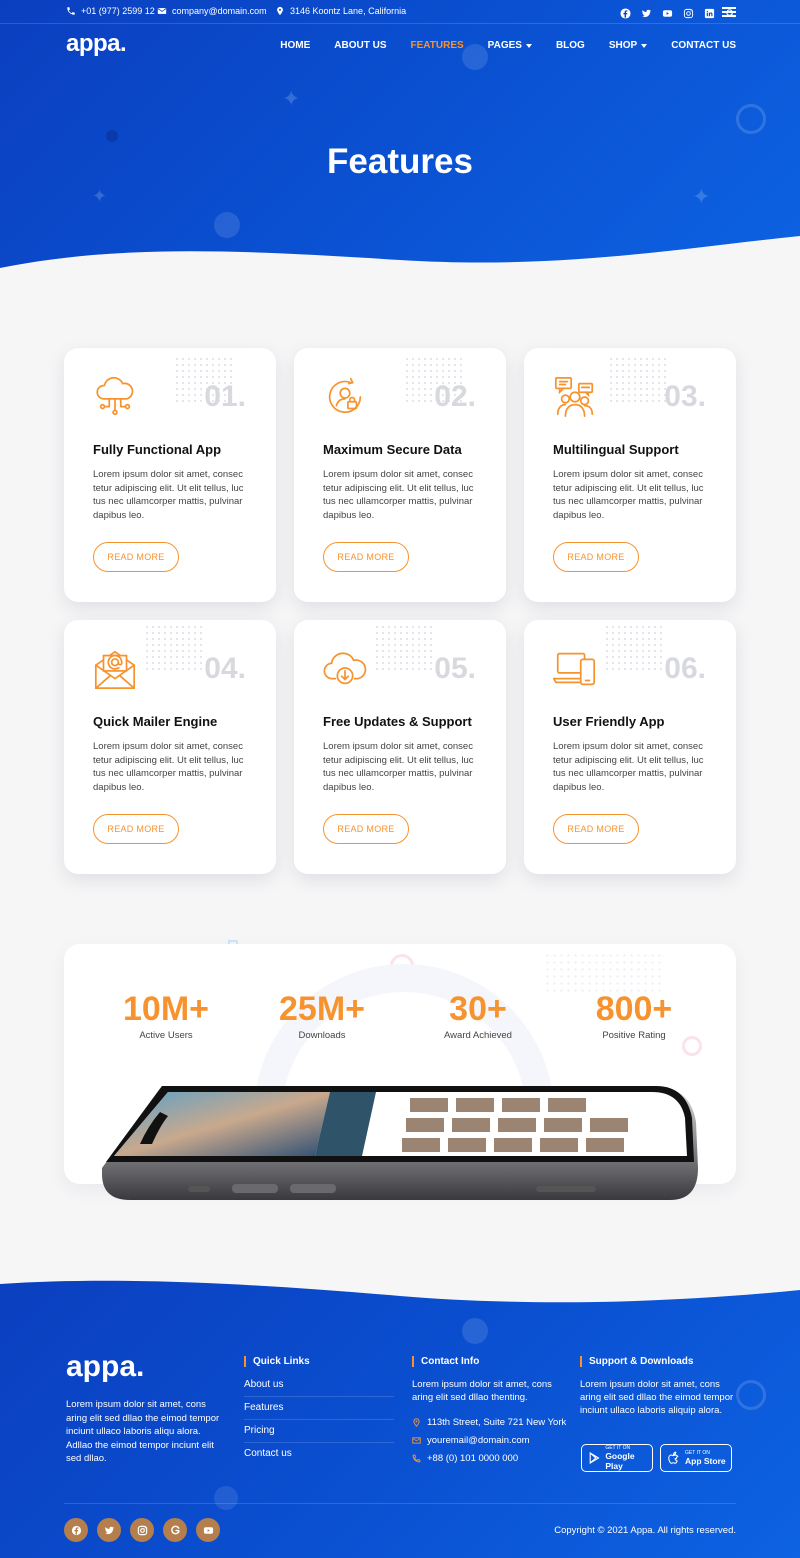  What do you see at coordinates (319, 1431) in the screenshot?
I see `footer-link-pricing: Pricing` at bounding box center [319, 1431].